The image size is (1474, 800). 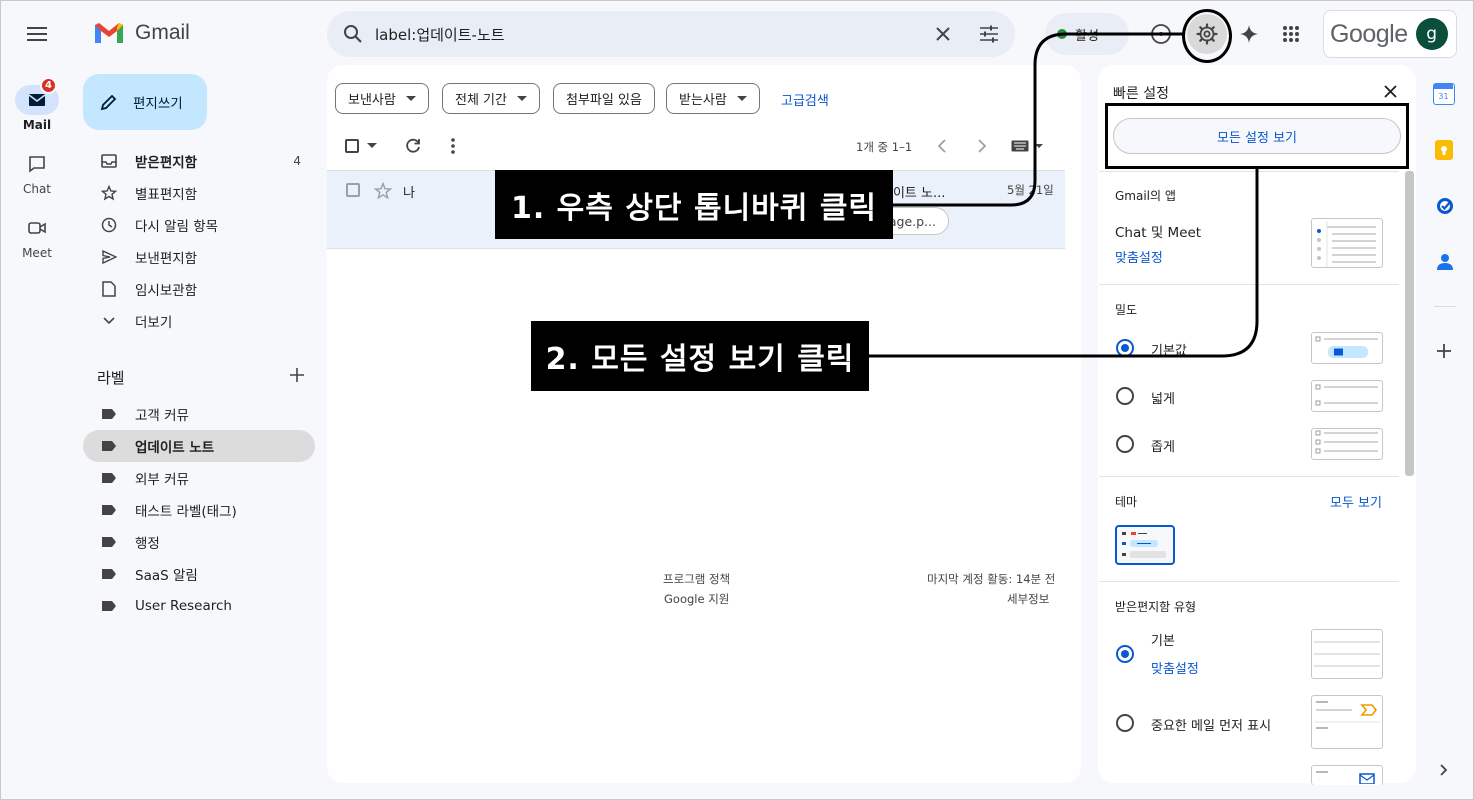 I want to click on callout-step1-text: 1. 우측 상단 톱니바퀴 클릭, so click(x=694, y=208).